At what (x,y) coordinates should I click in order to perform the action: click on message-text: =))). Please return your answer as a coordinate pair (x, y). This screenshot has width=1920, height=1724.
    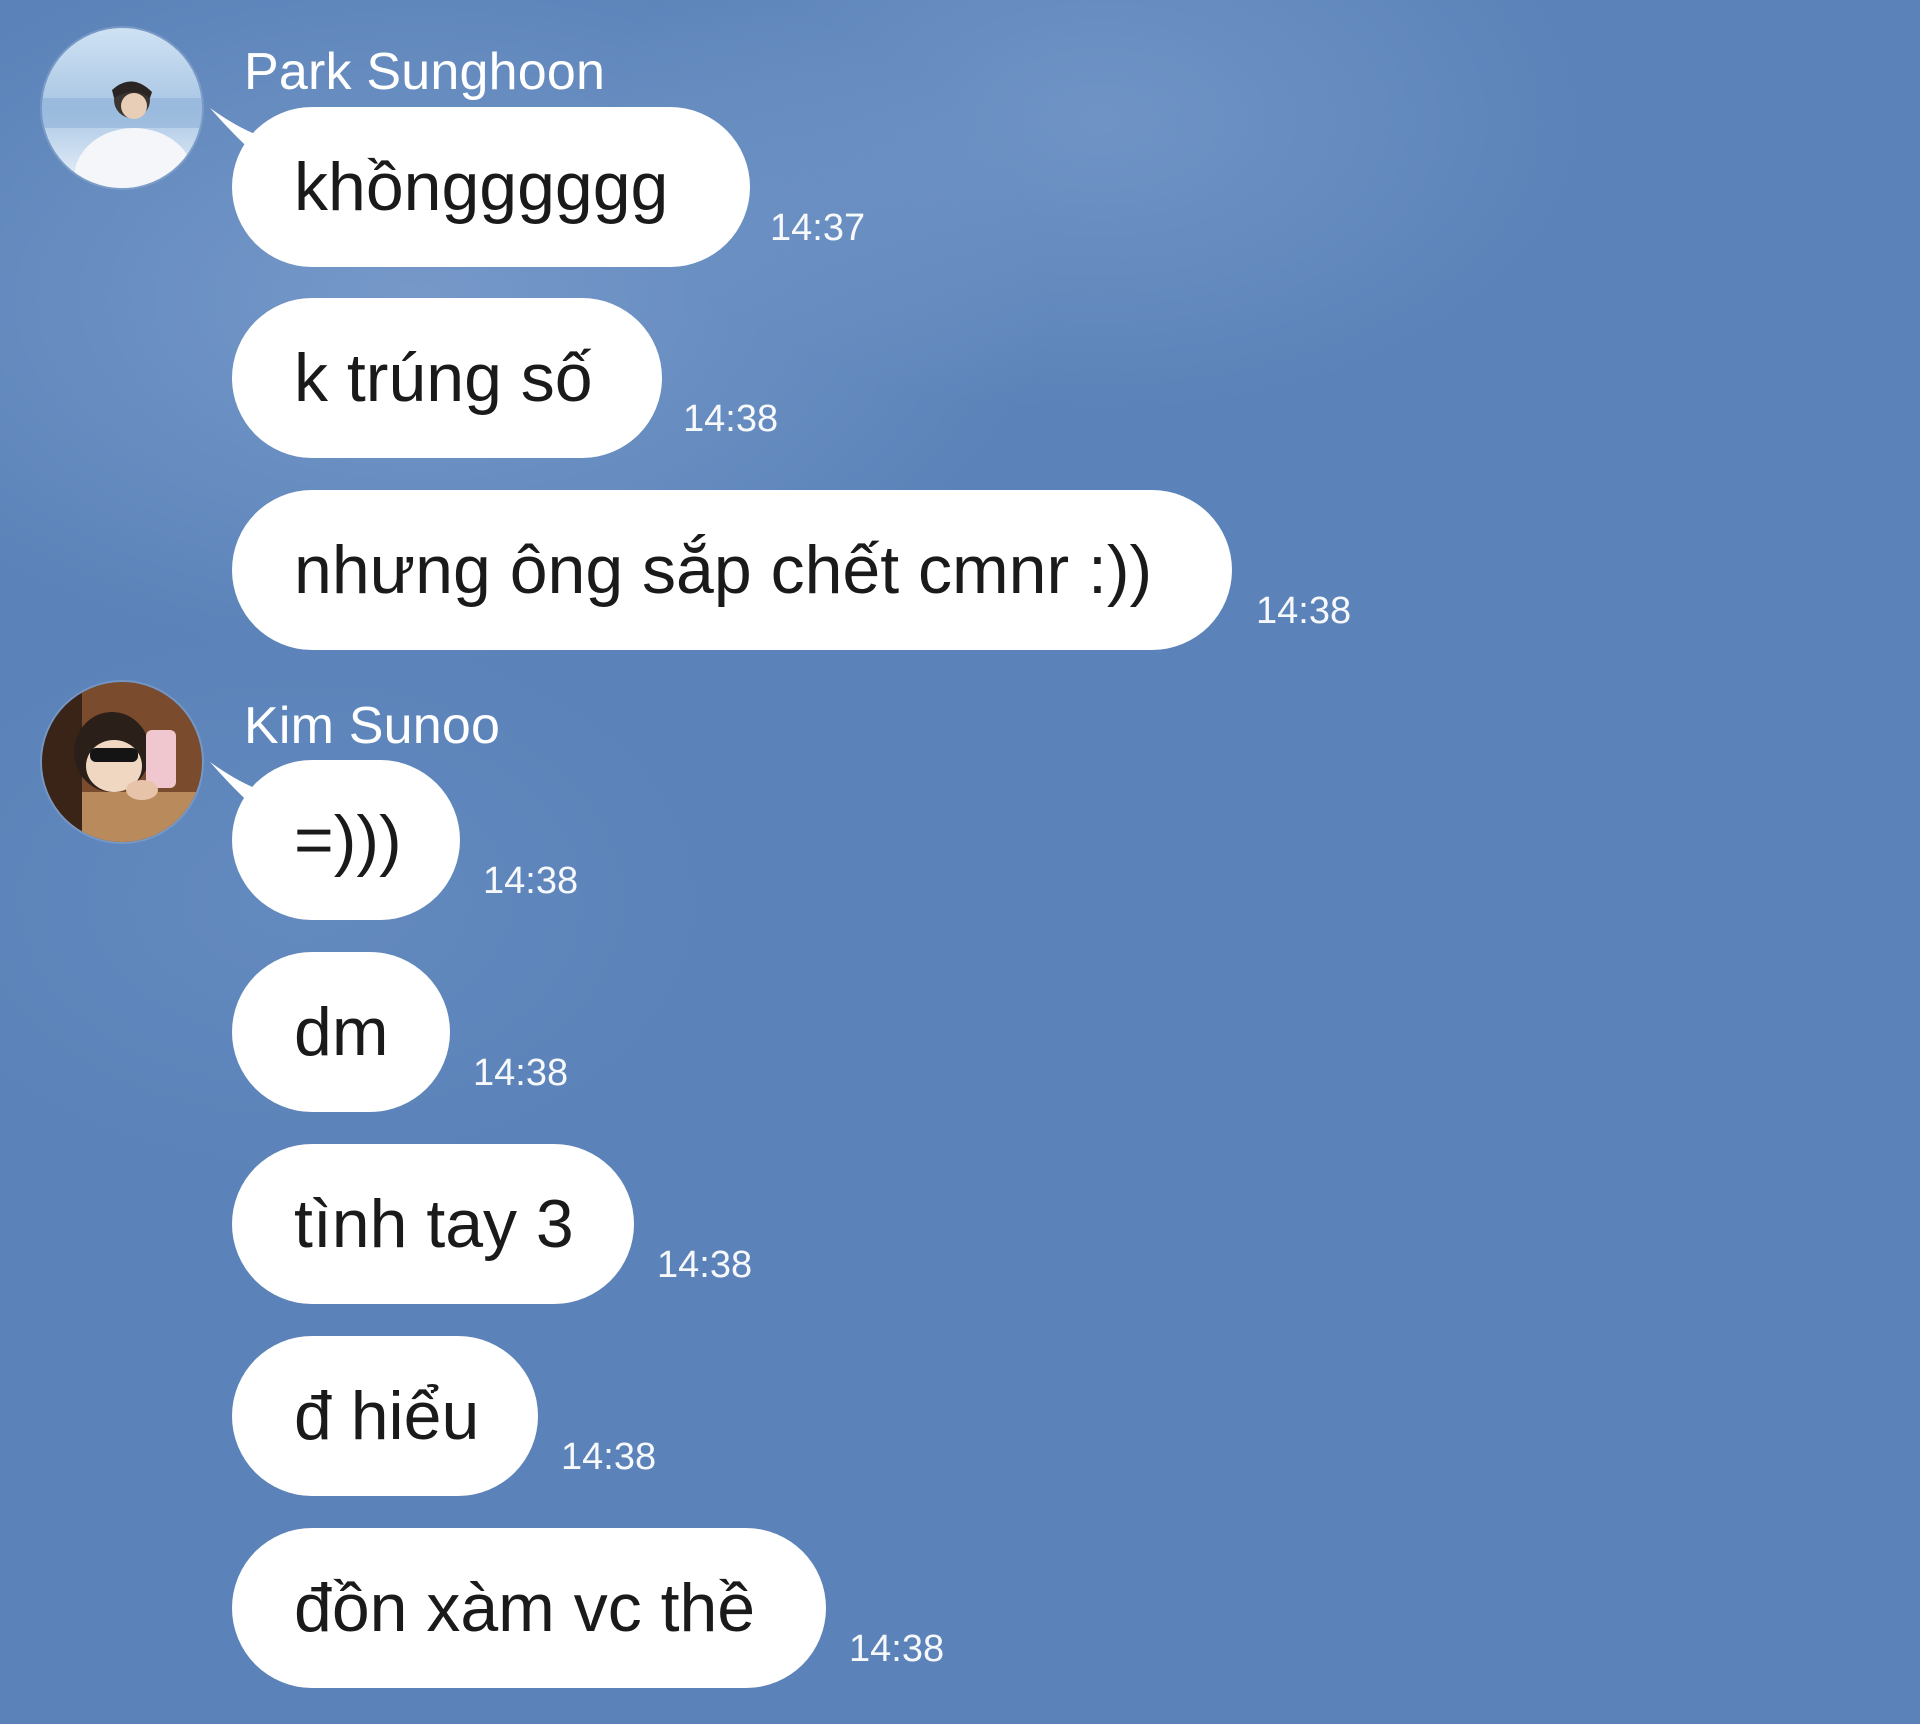
    Looking at the image, I should click on (348, 840).